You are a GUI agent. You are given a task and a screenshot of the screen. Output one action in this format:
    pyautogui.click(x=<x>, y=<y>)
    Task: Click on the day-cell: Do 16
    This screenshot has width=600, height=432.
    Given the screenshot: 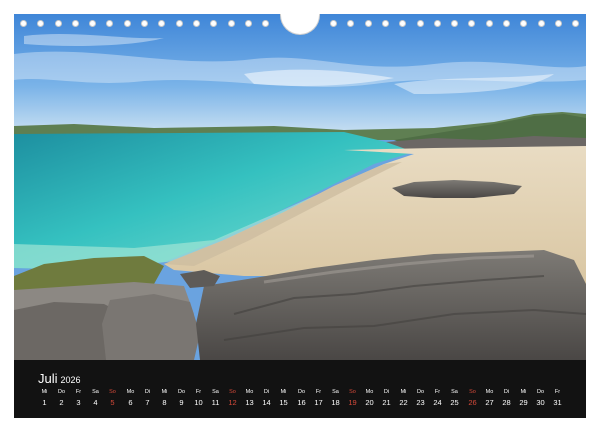 What is the action you would take?
    pyautogui.click(x=301, y=399)
    